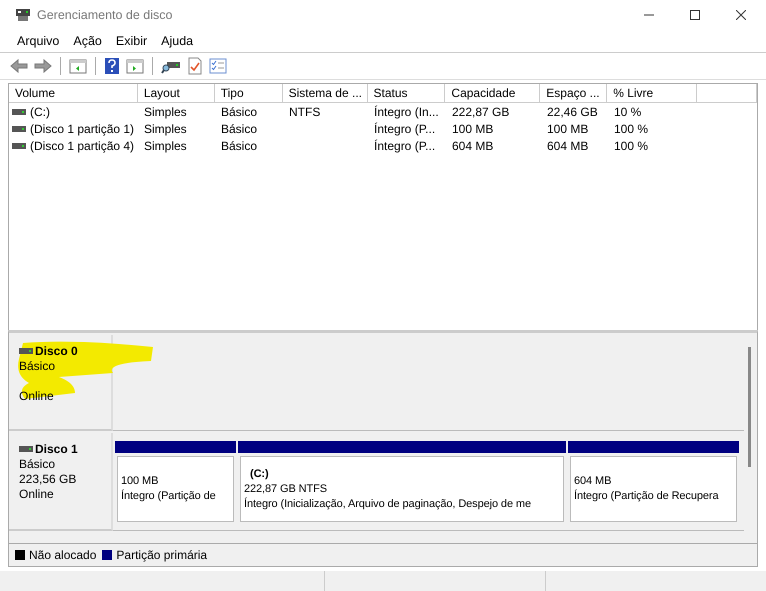  Describe the element at coordinates (652, 93) in the screenshot. I see `column-header: % Livre` at that location.